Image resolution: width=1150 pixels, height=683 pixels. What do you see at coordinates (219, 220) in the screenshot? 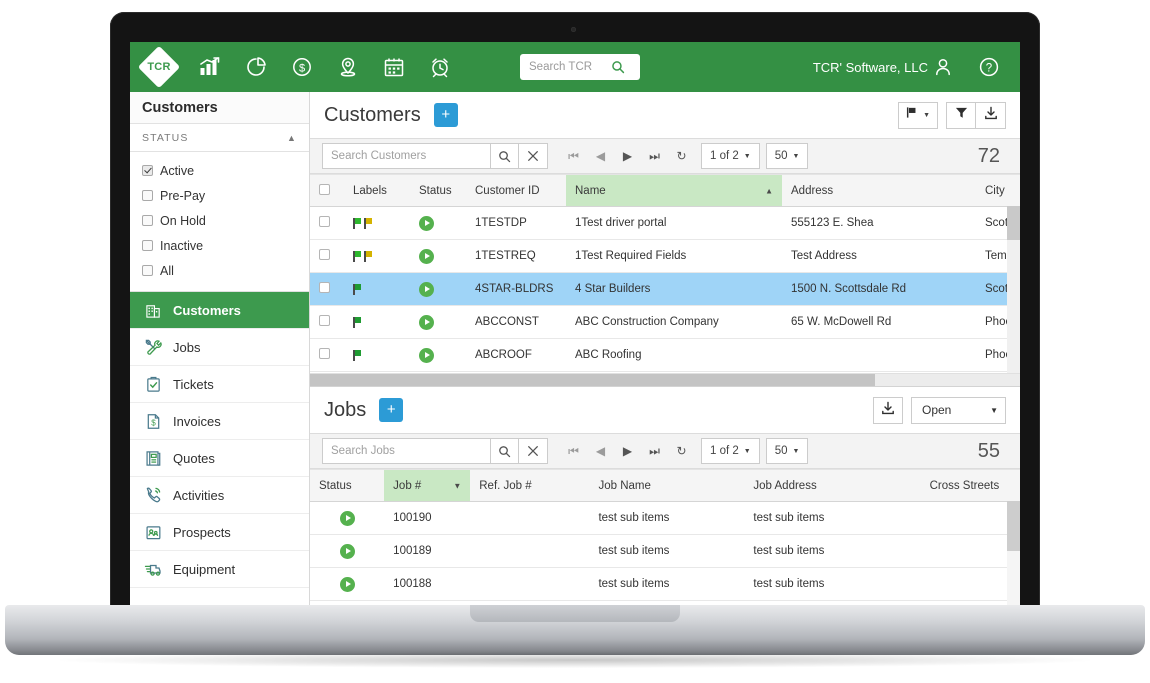
I see `status-filter-on-hold: On Hold` at bounding box center [219, 220].